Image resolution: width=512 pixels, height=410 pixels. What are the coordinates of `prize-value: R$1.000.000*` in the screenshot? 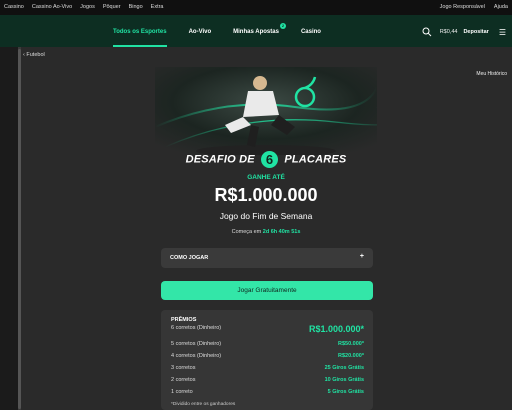 It's located at (336, 329).